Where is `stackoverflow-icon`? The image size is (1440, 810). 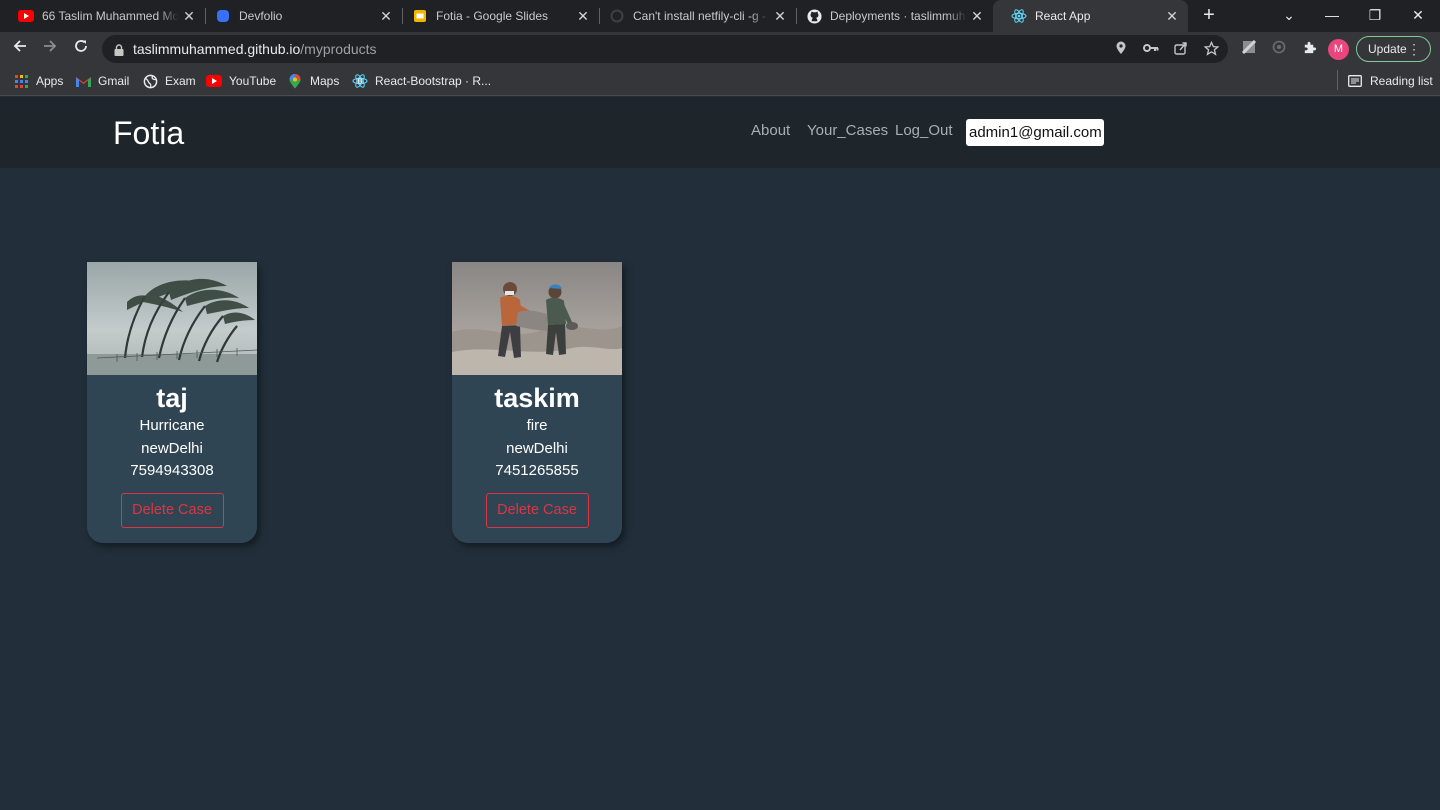 stackoverflow-icon is located at coordinates (617, 16).